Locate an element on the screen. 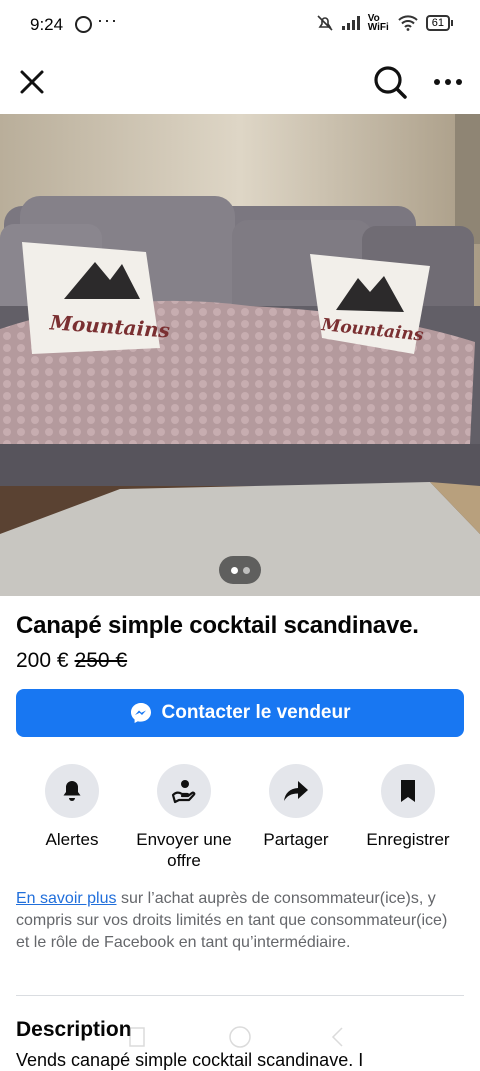 The height and width of the screenshot is (1071, 480). old-price: 250 € is located at coordinates (101, 660).